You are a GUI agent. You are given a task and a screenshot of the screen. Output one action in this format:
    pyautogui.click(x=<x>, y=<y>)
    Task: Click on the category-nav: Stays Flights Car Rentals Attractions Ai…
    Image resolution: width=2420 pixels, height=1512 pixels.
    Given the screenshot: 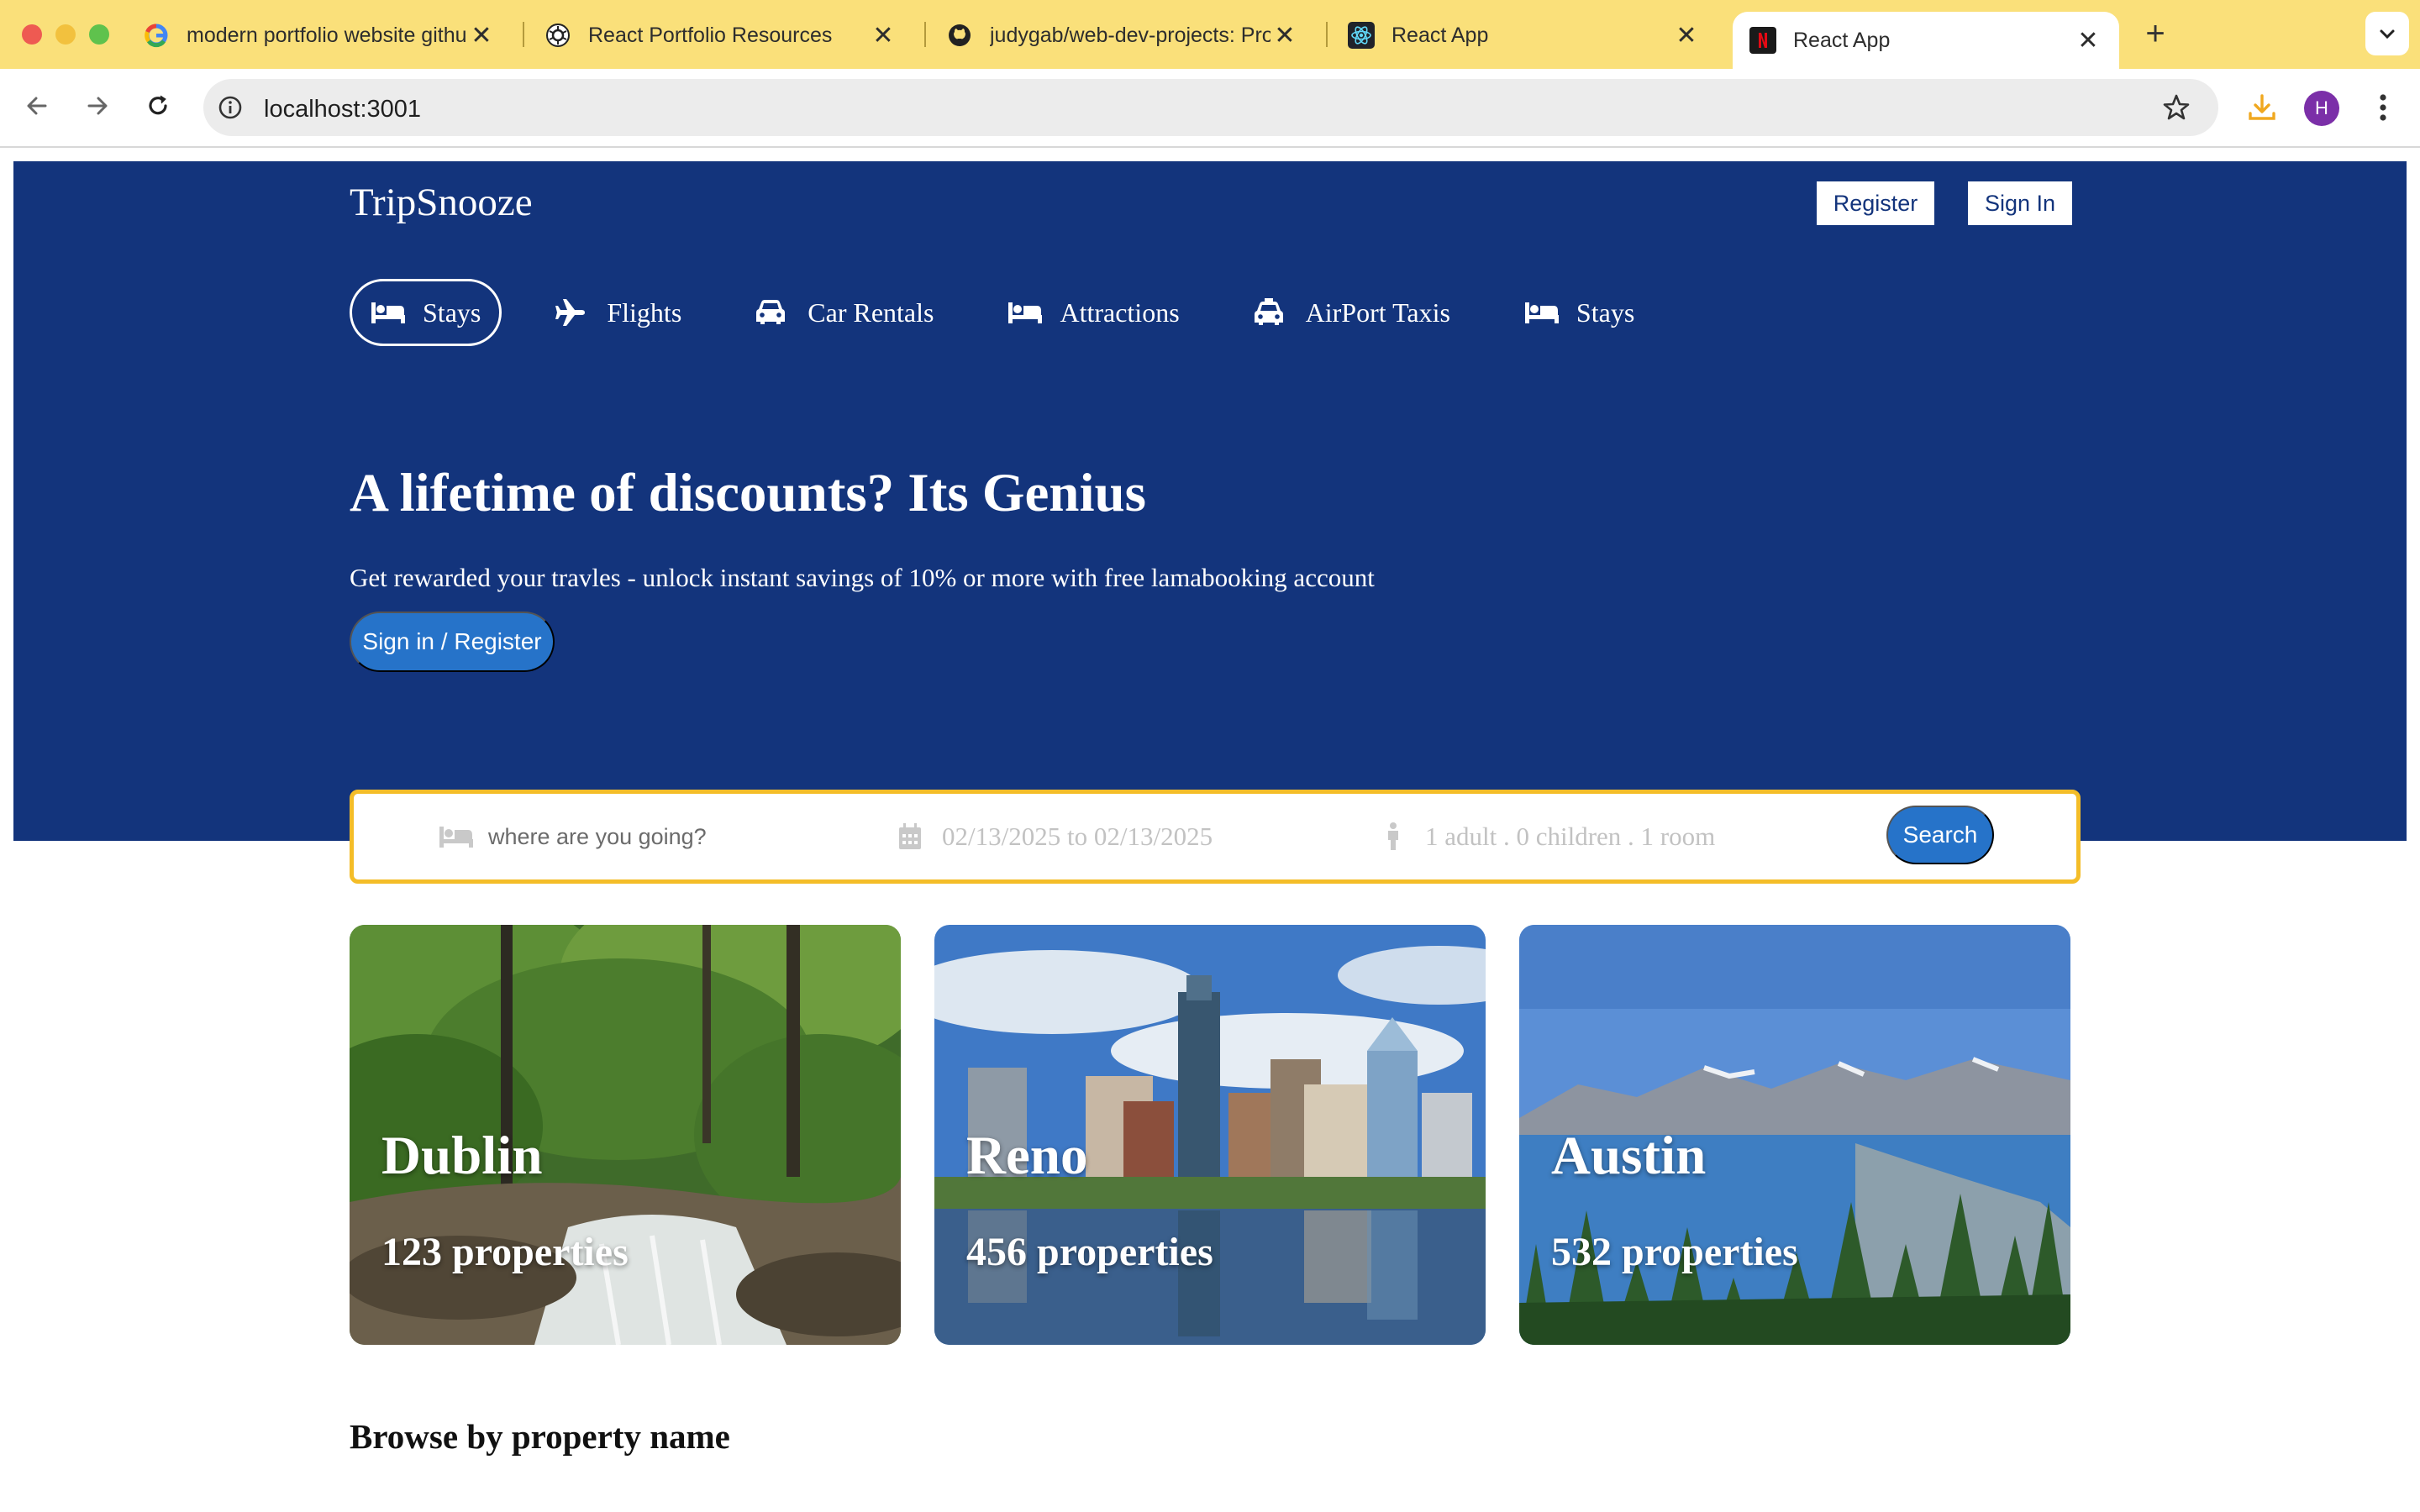 What is the action you would take?
    pyautogui.click(x=1019, y=314)
    